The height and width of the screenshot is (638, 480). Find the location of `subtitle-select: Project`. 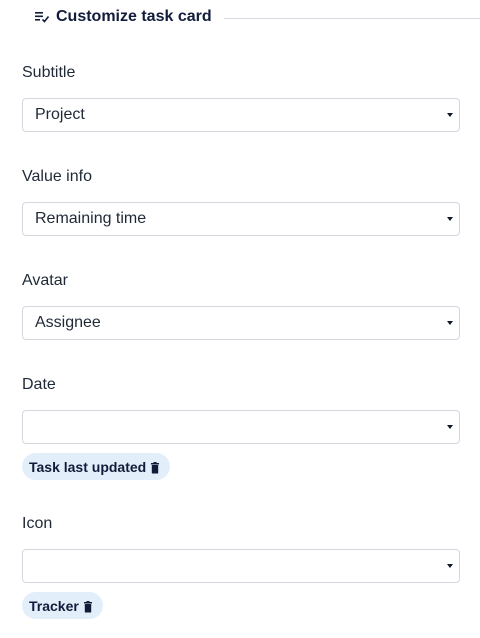

subtitle-select: Project is located at coordinates (241, 115).